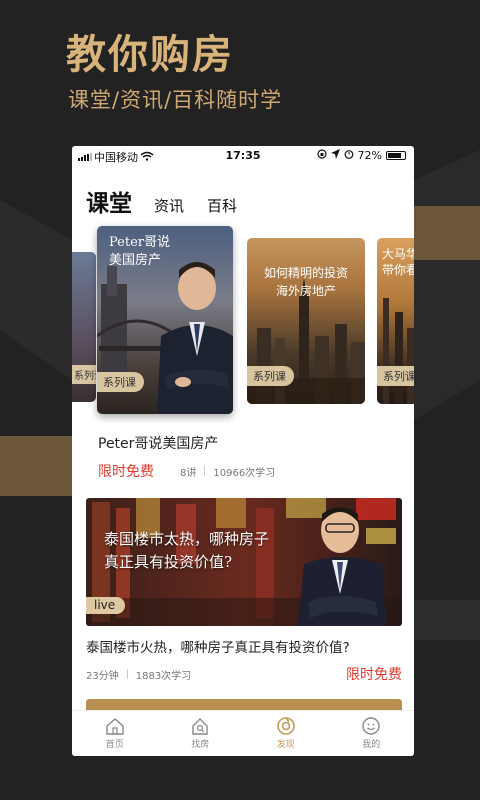 This screenshot has height=800, width=480. I want to click on carousel-card-previous: 系列课, so click(84, 327).